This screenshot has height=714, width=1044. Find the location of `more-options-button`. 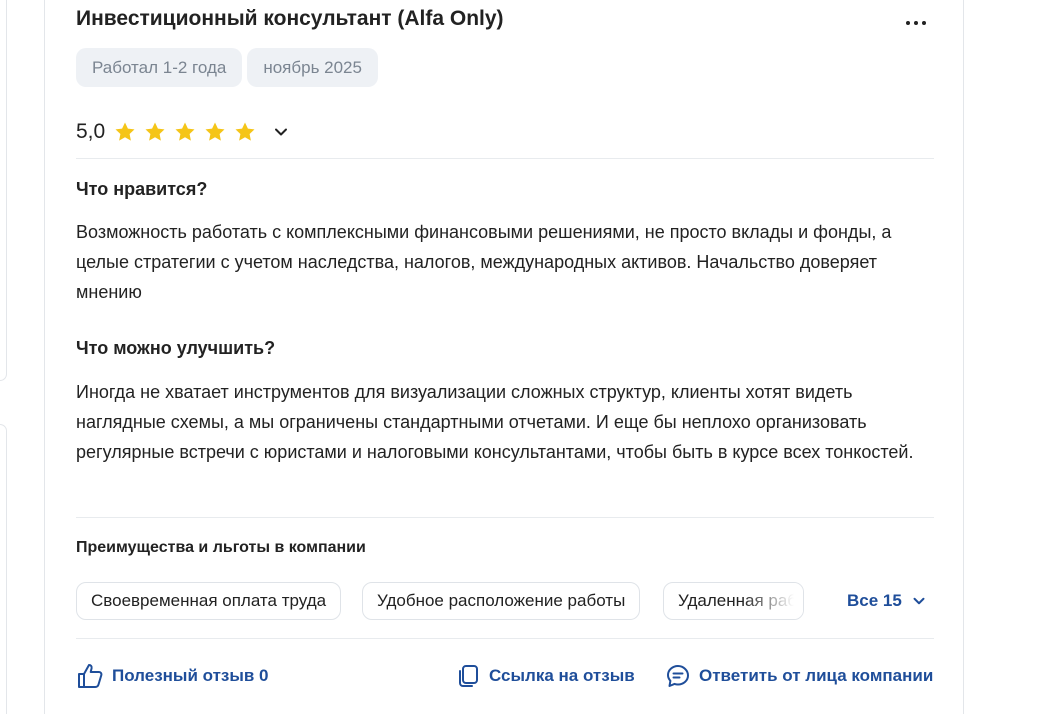

more-options-button is located at coordinates (917, 23).